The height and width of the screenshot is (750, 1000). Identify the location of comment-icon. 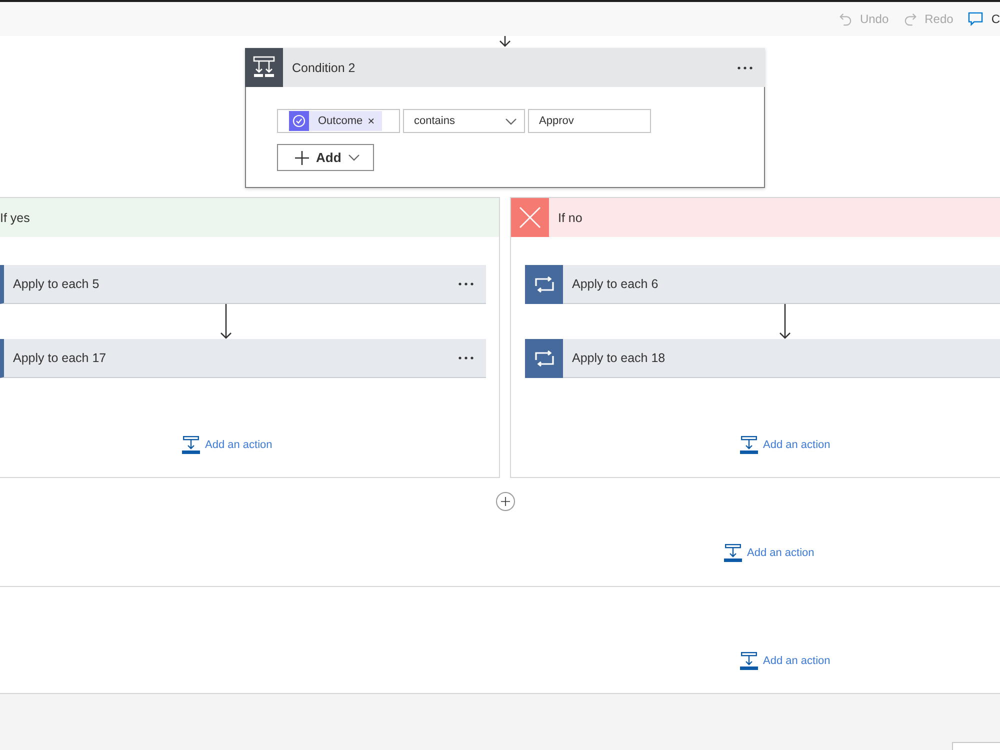
(976, 19).